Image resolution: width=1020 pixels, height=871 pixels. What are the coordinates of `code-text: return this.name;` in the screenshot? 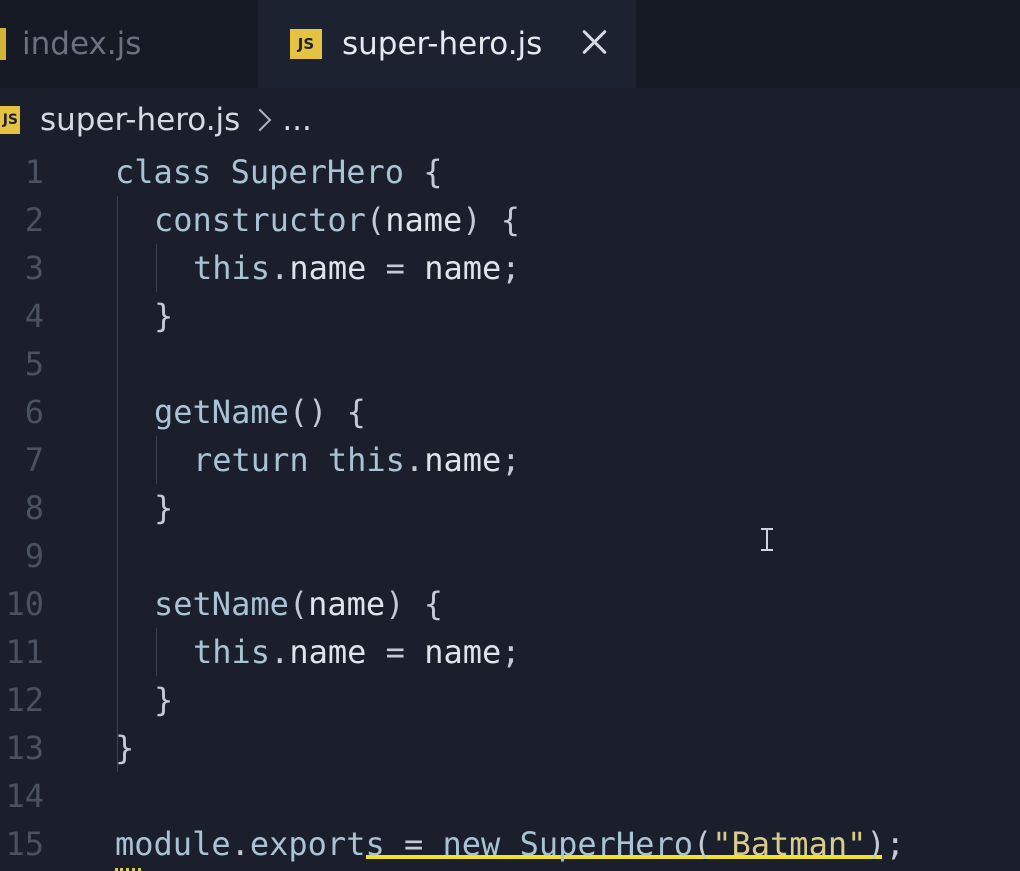 It's located at (357, 460).